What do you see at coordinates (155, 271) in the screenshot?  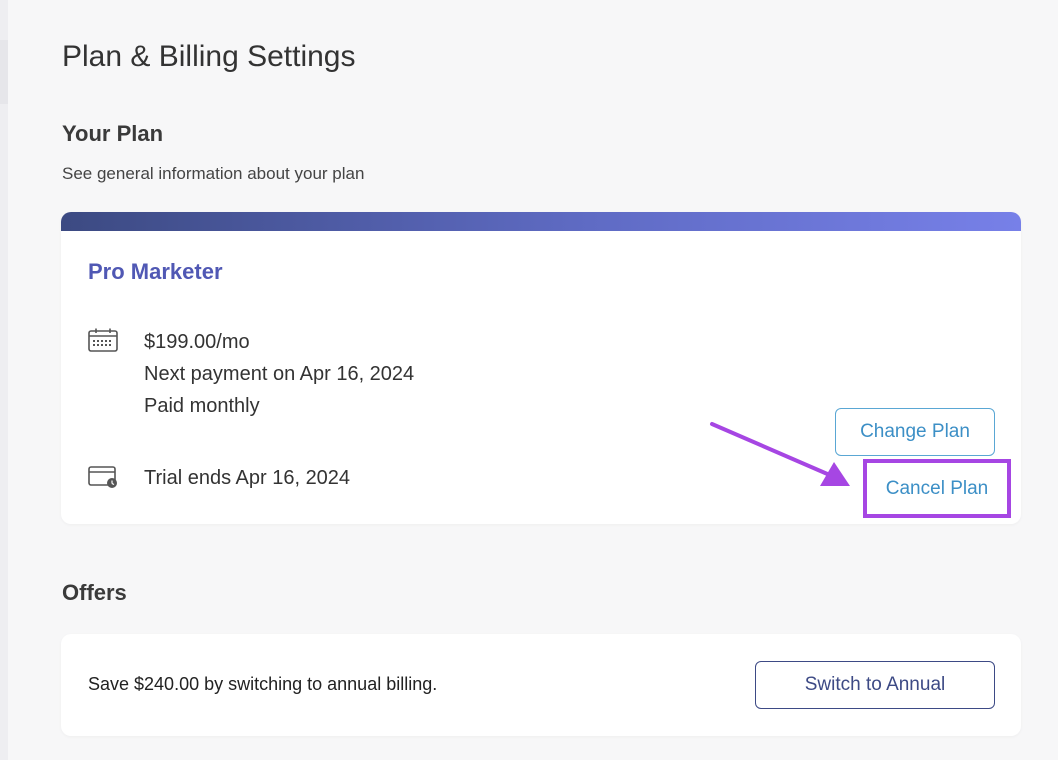 I see `plan-name: Pro Marketer` at bounding box center [155, 271].